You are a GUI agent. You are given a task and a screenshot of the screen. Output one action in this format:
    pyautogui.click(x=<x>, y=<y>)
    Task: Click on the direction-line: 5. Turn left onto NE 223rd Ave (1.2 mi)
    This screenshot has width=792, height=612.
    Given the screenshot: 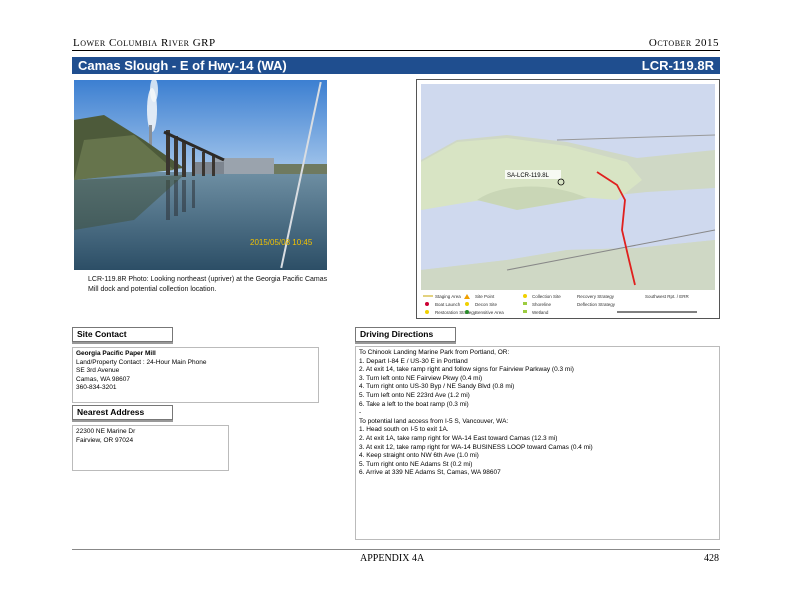 What is the action you would take?
    pyautogui.click(x=414, y=395)
    